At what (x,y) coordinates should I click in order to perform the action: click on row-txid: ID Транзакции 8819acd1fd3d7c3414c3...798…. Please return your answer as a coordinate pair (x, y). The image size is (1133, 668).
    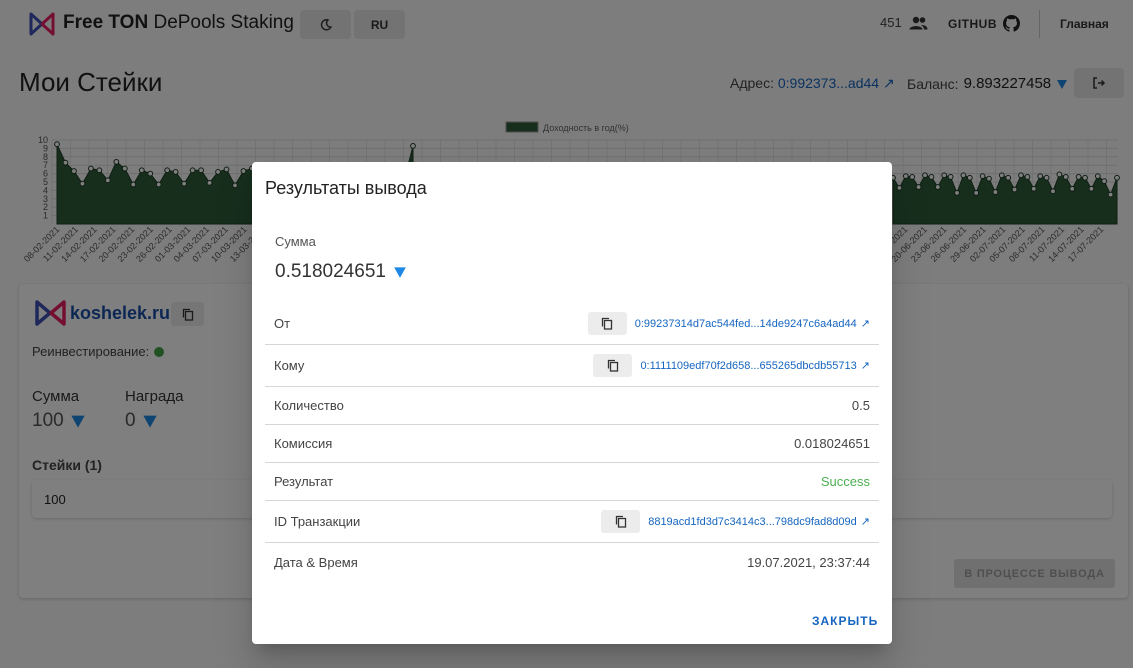
    Looking at the image, I should click on (572, 522).